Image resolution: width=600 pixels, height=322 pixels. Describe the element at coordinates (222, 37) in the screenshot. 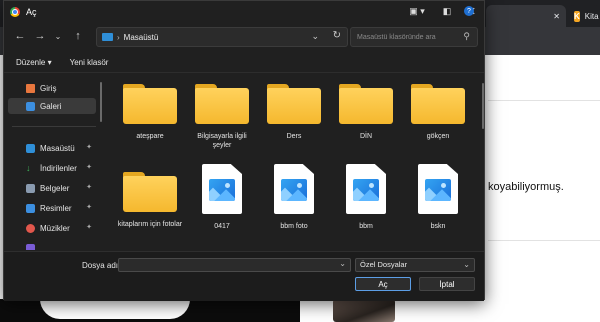

I see `address-bar: › Masaüstü ⌄ ↻` at that location.